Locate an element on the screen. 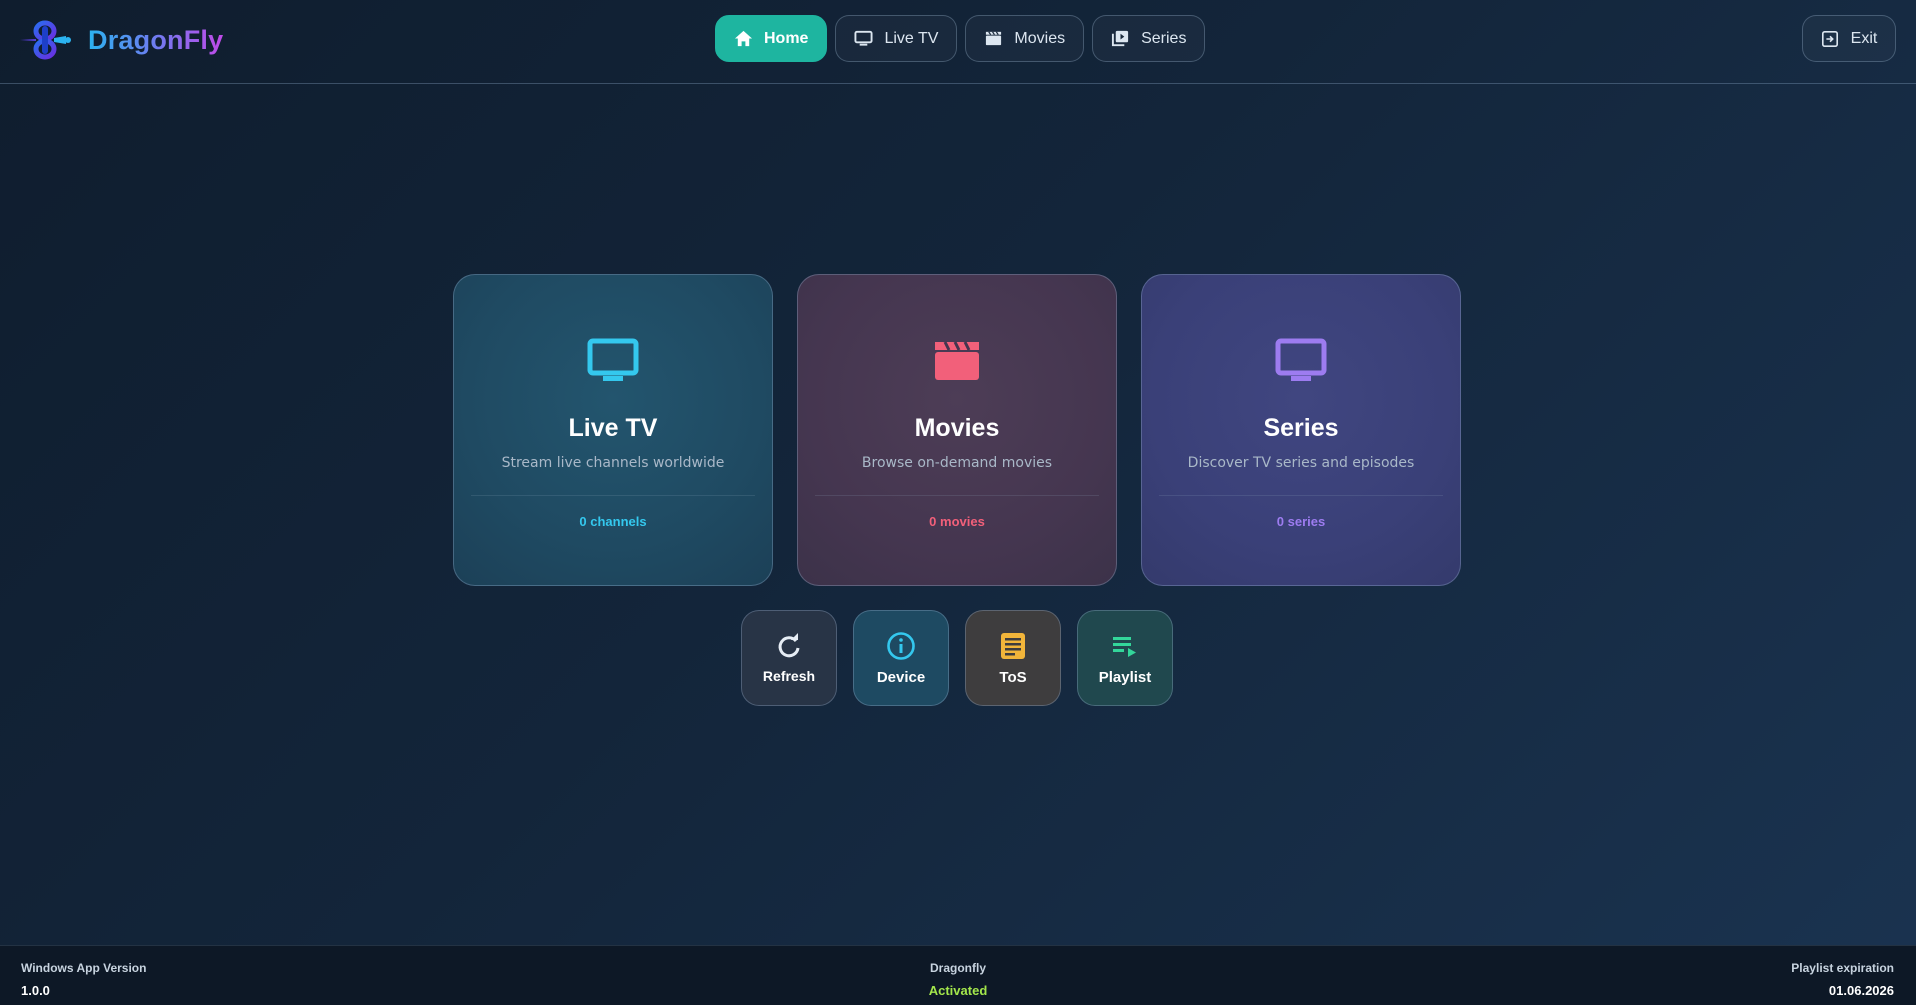 The image size is (1916, 1005). card-movies: Movies Browse on-demand movies 0 movies is located at coordinates (957, 430).